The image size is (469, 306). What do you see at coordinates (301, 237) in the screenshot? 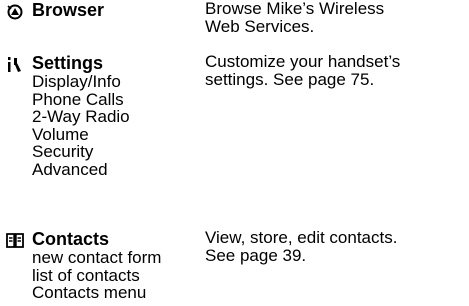
I see `description-line: View, store, edit contacts.` at bounding box center [301, 237].